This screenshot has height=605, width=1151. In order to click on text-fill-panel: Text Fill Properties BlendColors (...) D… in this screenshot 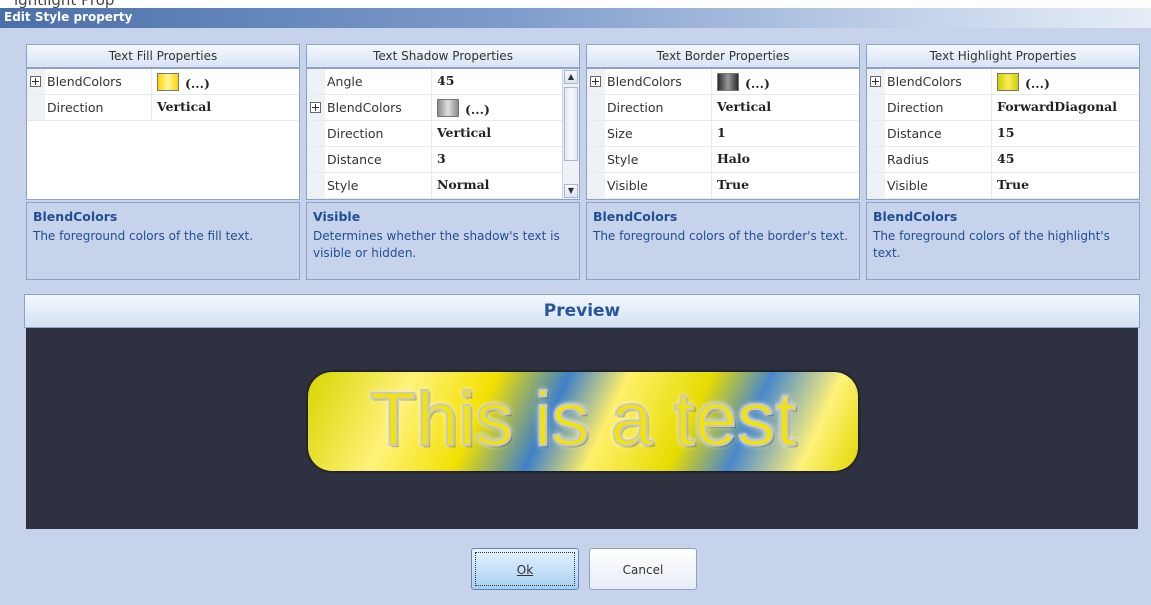, I will do `click(163, 162)`.